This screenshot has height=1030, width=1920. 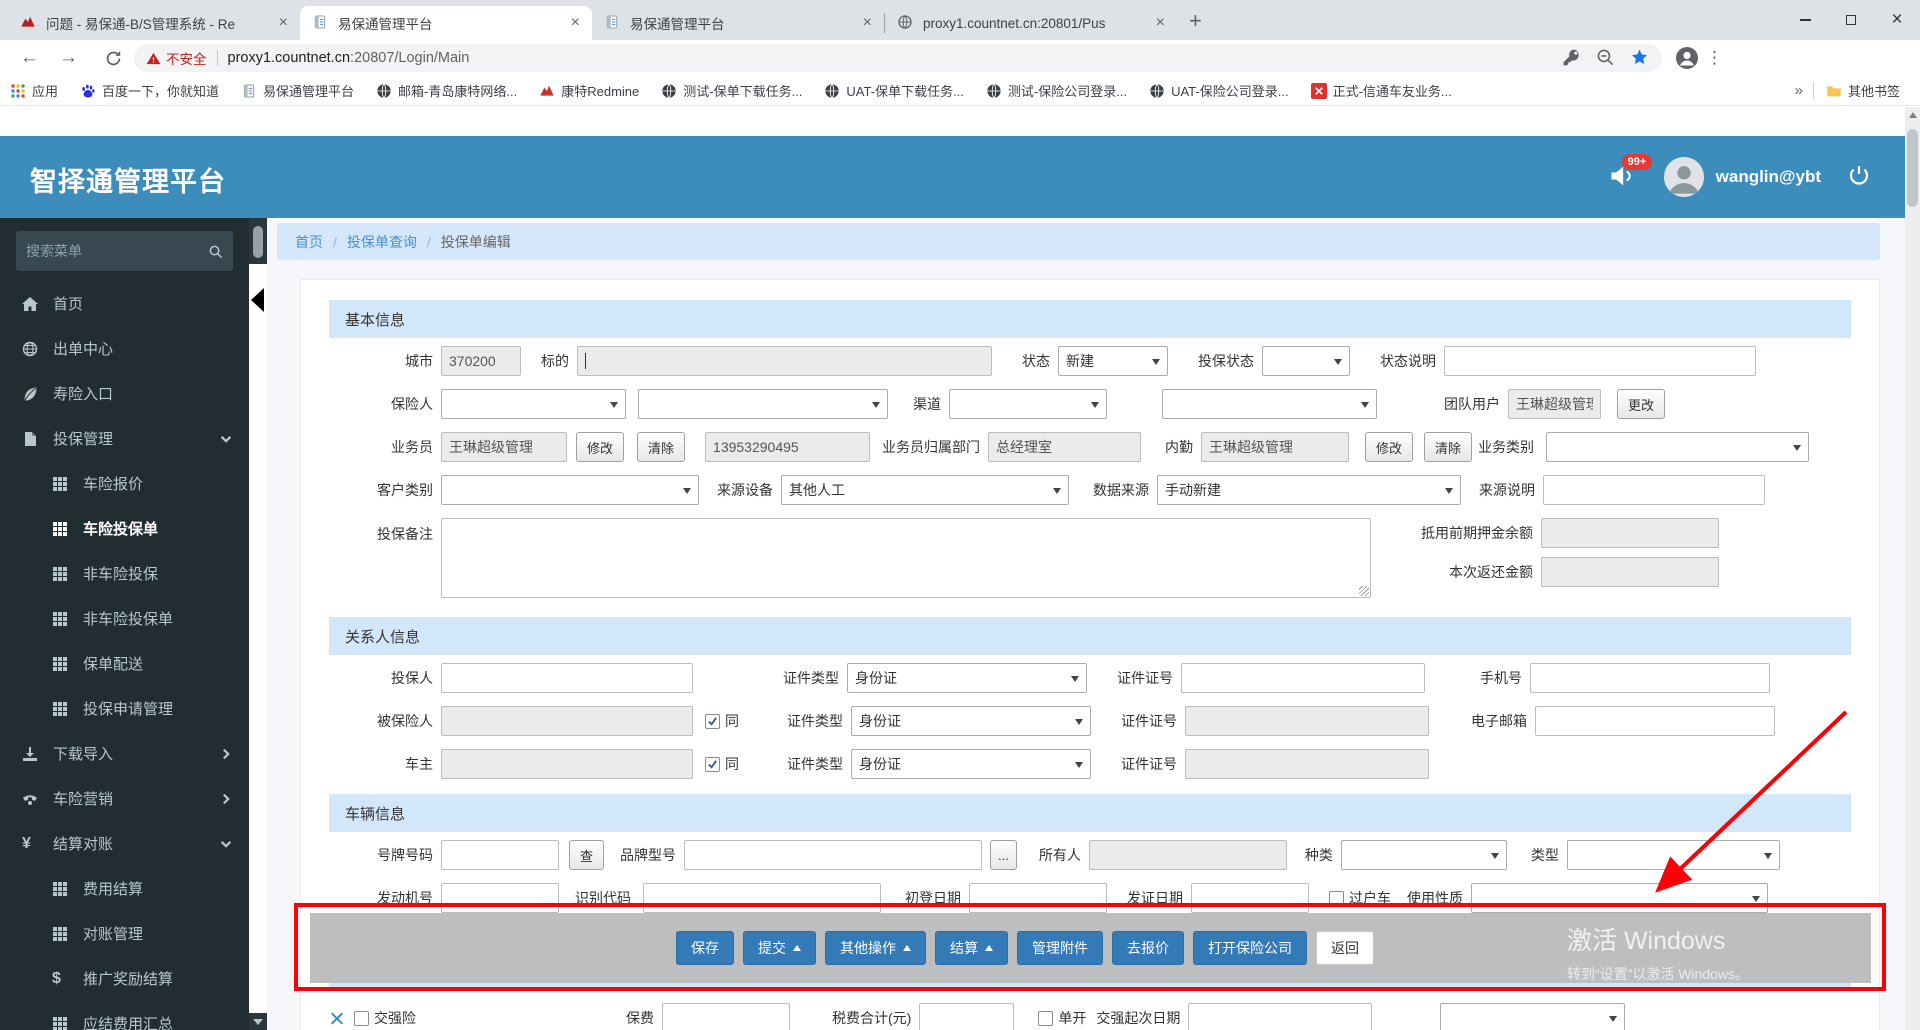 I want to click on status-select: 新建, so click(x=1113, y=361).